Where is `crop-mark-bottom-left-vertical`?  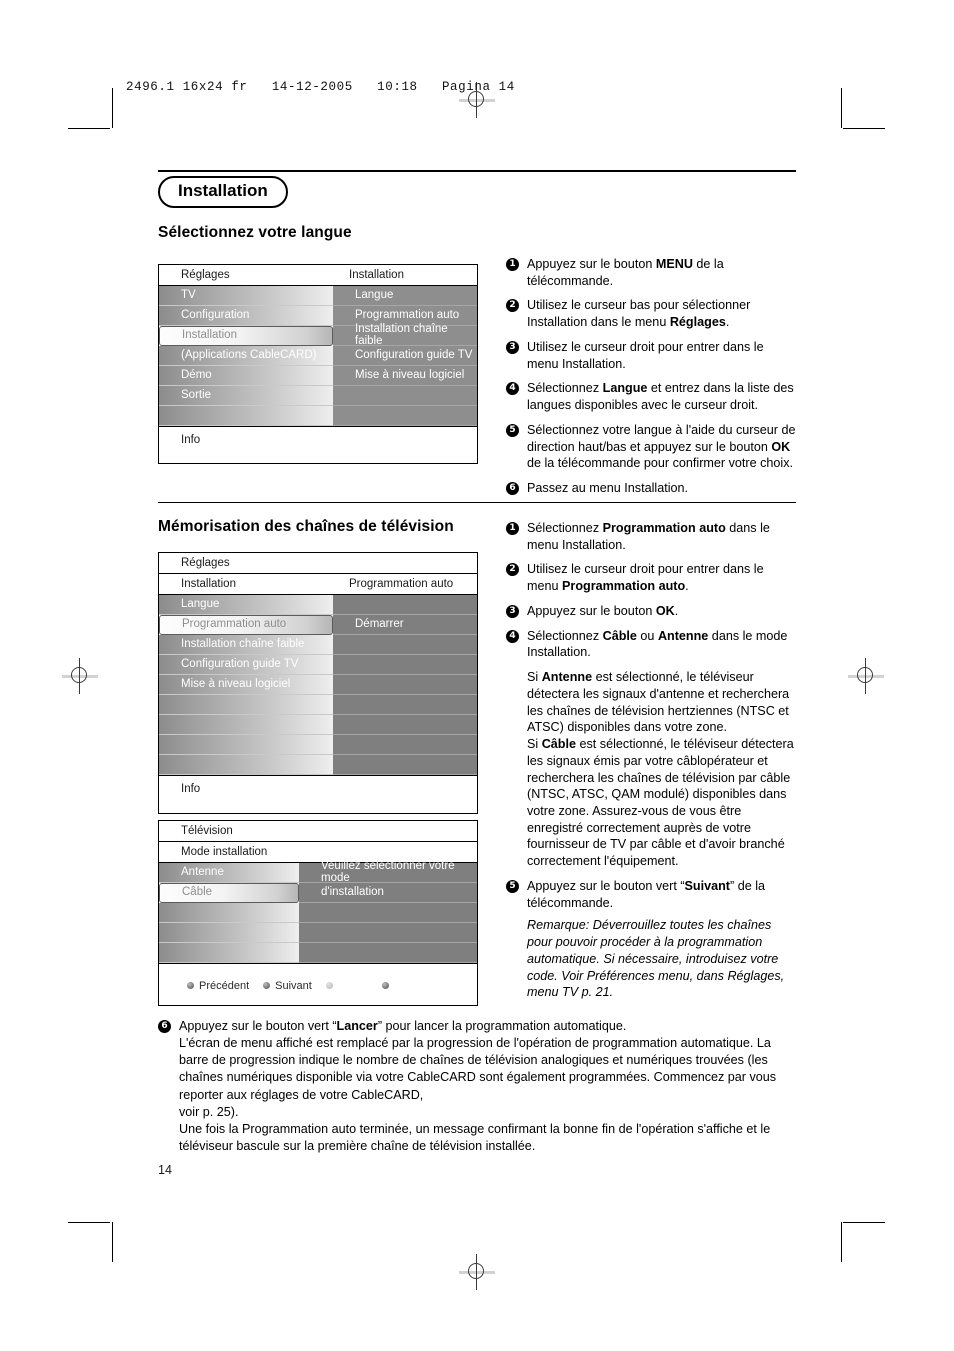
crop-mark-bottom-left-vertical is located at coordinates (112, 1242).